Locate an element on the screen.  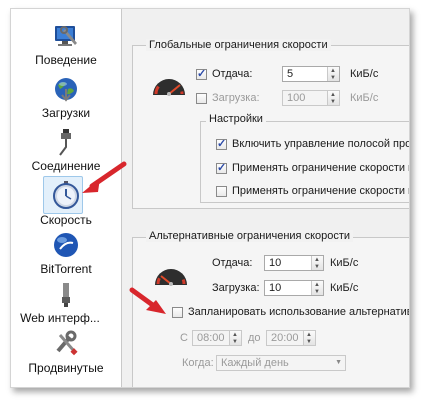
sidebar-item-behavior: Поведение is located at coordinates (66, 48).